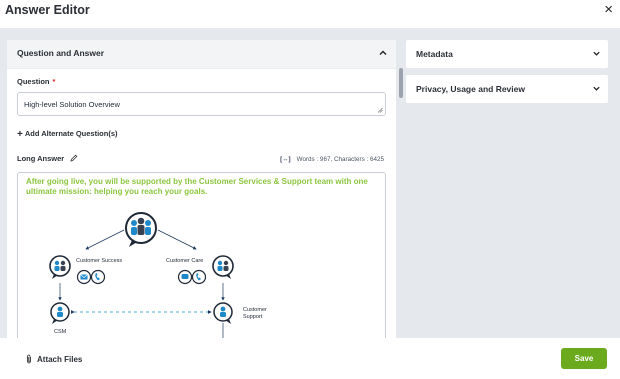  What do you see at coordinates (141, 229) in the screenshot?
I see `team-icon` at bounding box center [141, 229].